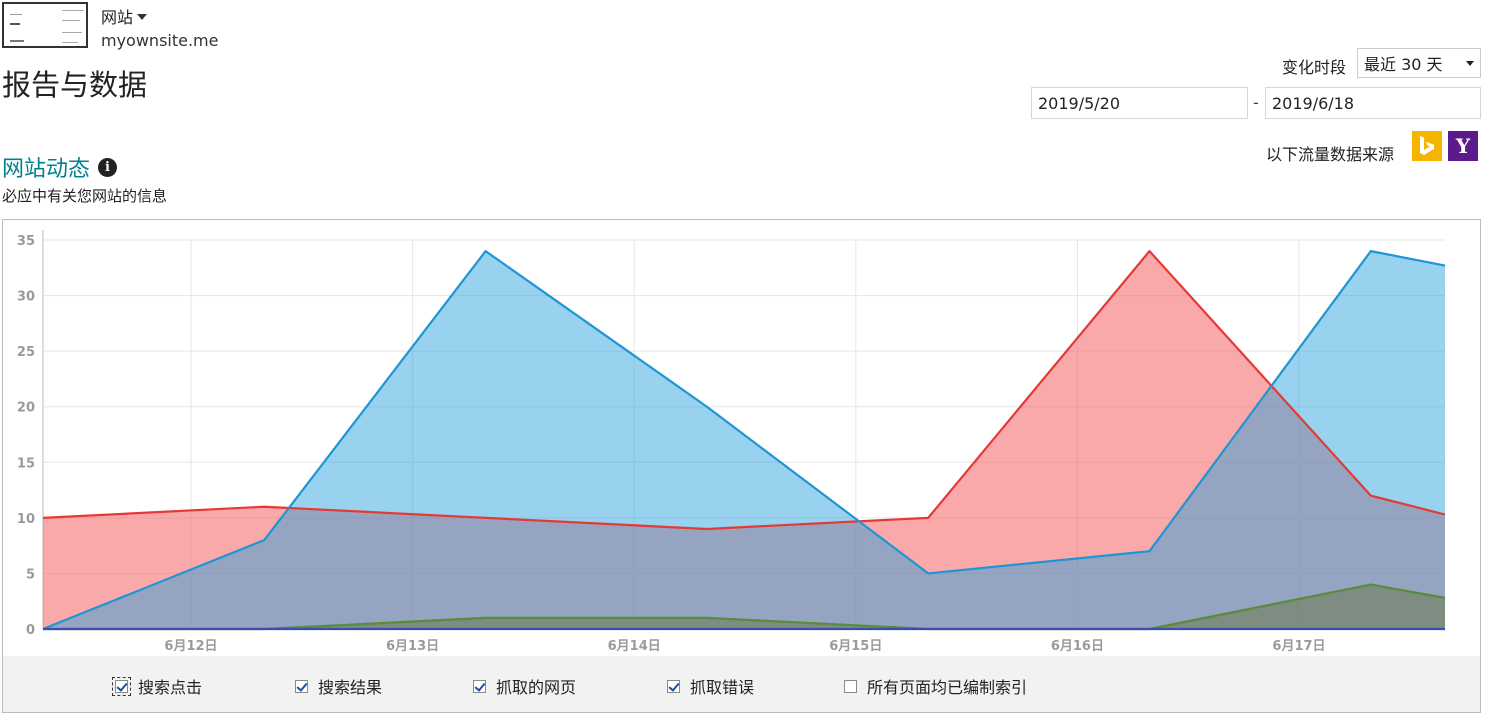 The width and height of the screenshot is (1490, 724). What do you see at coordinates (26, 297) in the screenshot?
I see `y-tick-label: 30` at bounding box center [26, 297].